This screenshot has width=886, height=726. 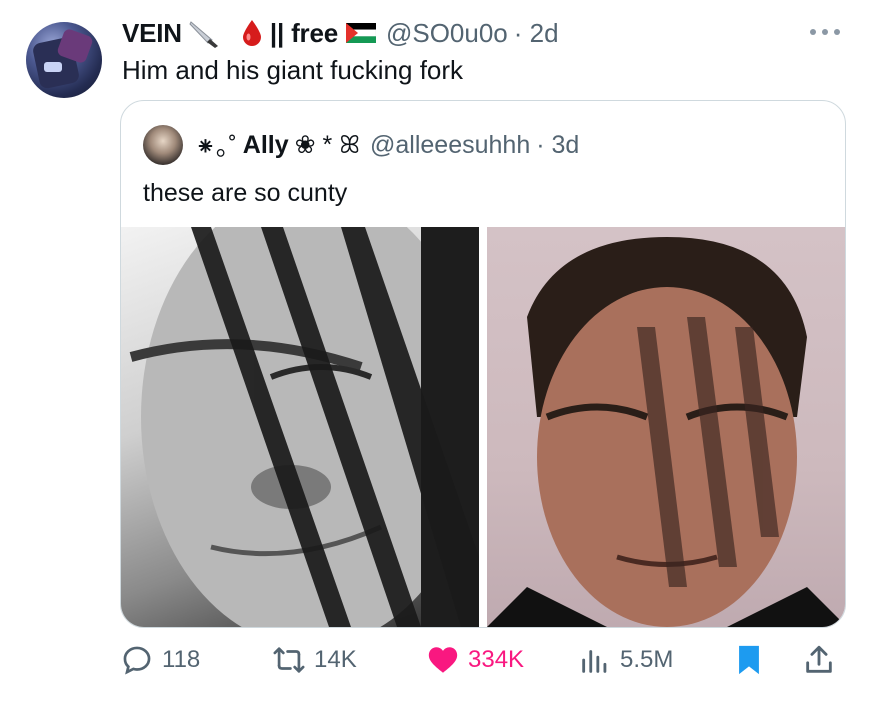 What do you see at coordinates (251, 33) in the screenshot?
I see `blood-drop-emoji-icon` at bounding box center [251, 33].